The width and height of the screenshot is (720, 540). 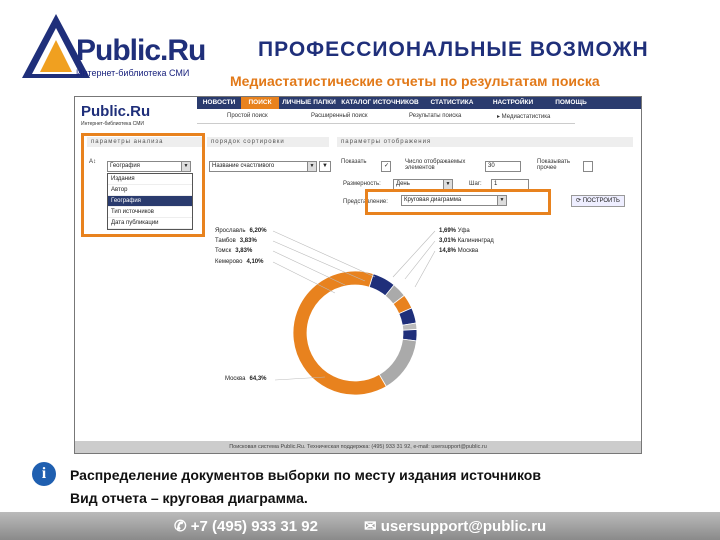 I want to click on logo-subtitle: Интернет-библиотека СМИ, so click(x=133, y=73).